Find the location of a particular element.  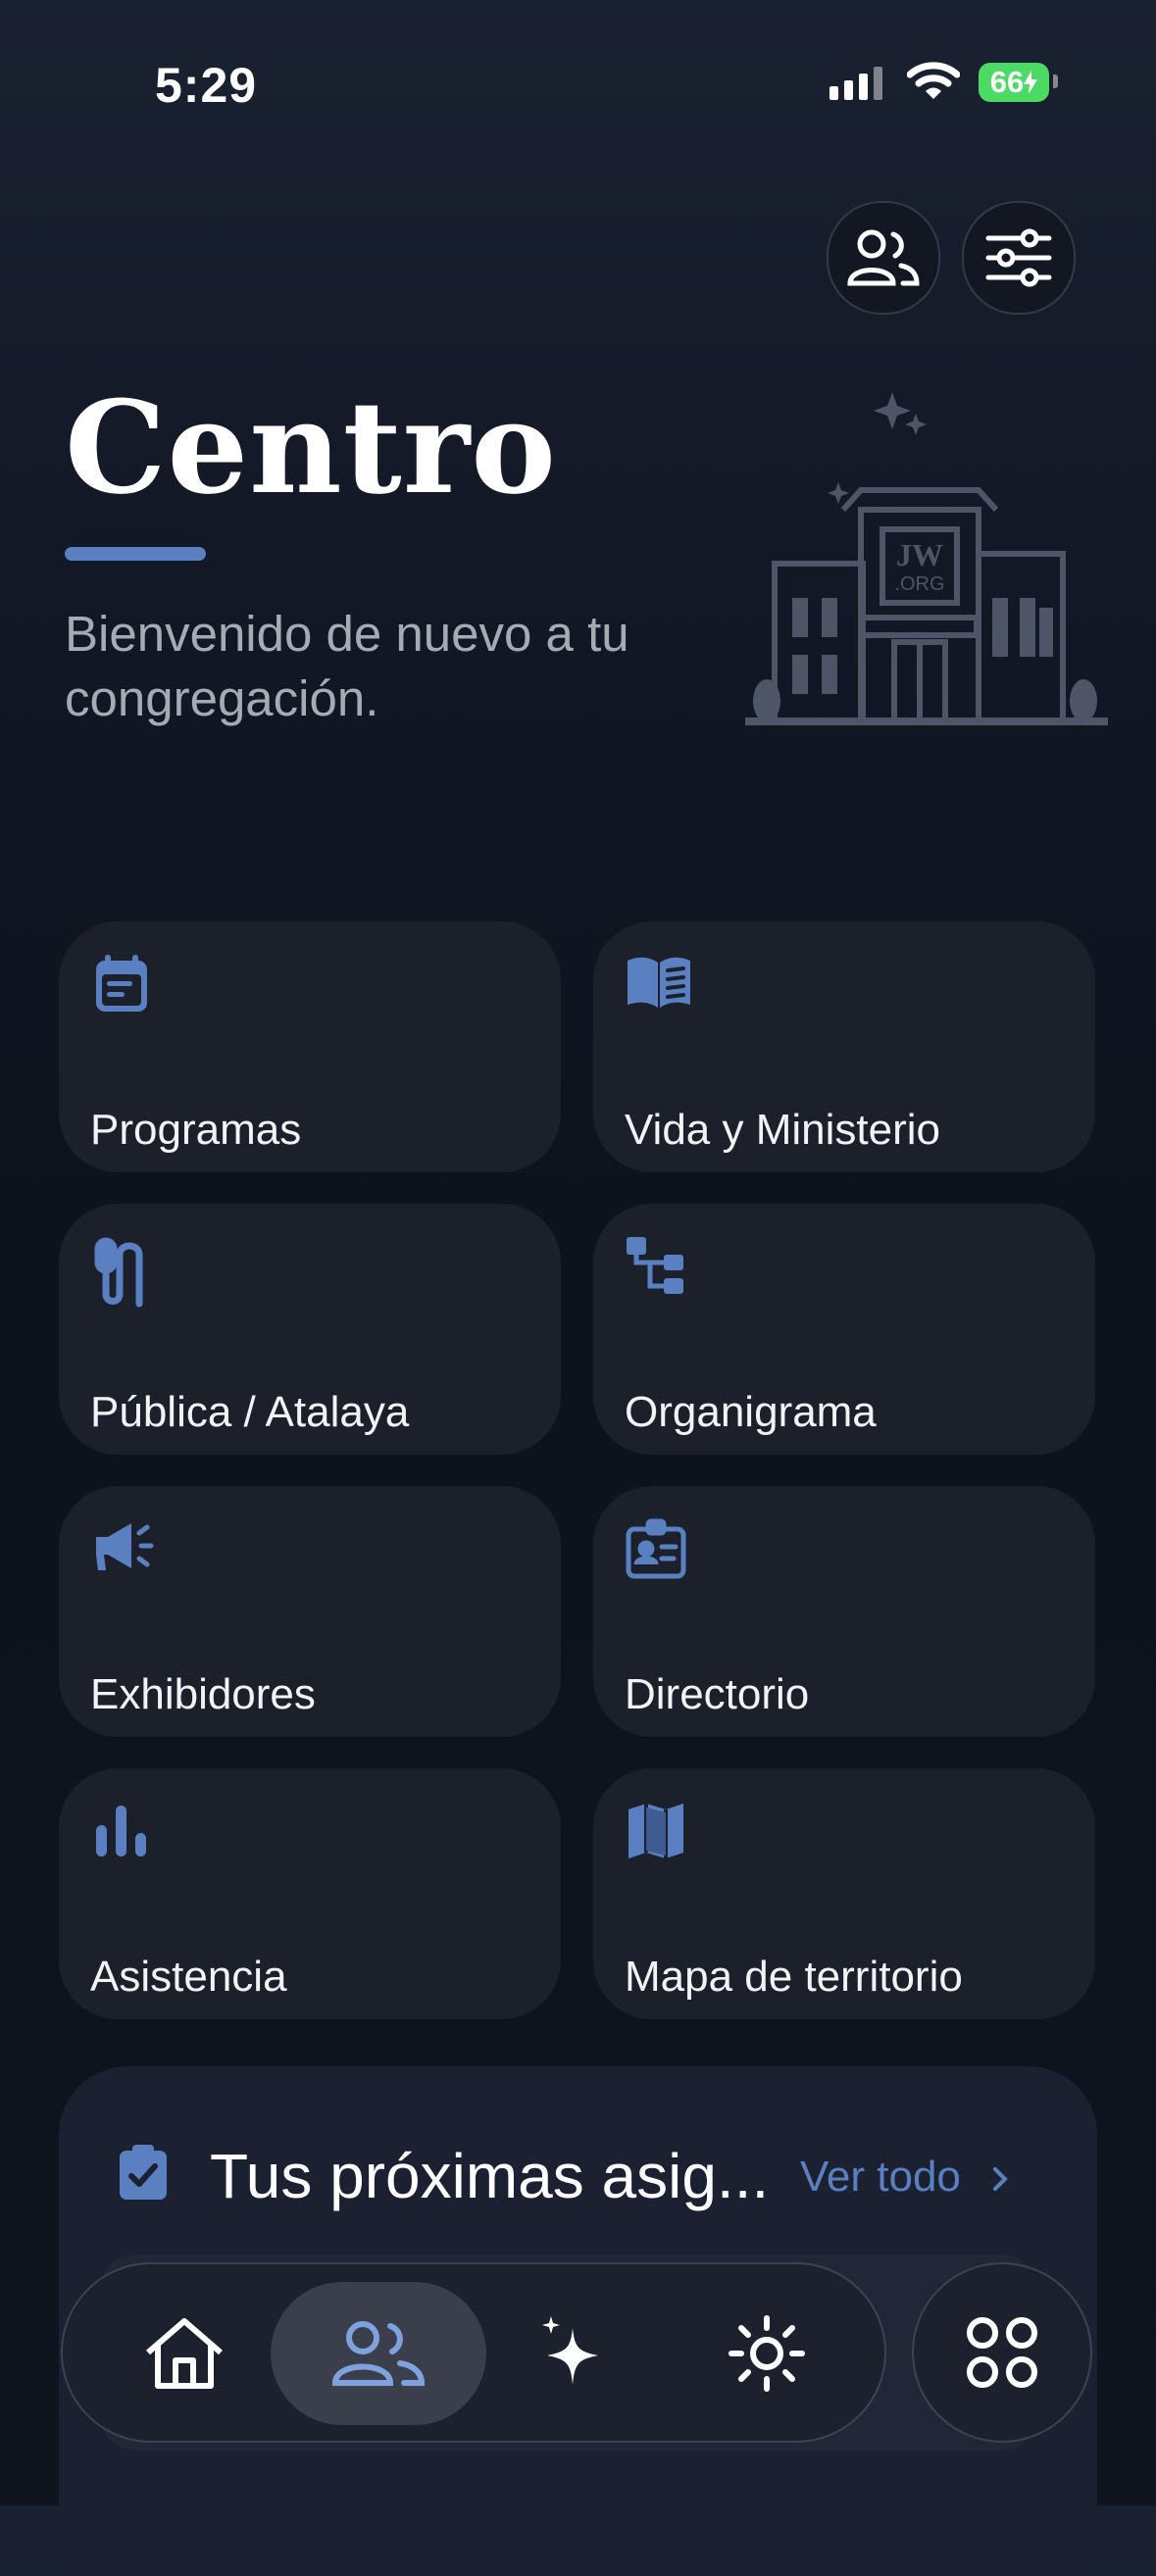

wifi-icon is located at coordinates (933, 80).